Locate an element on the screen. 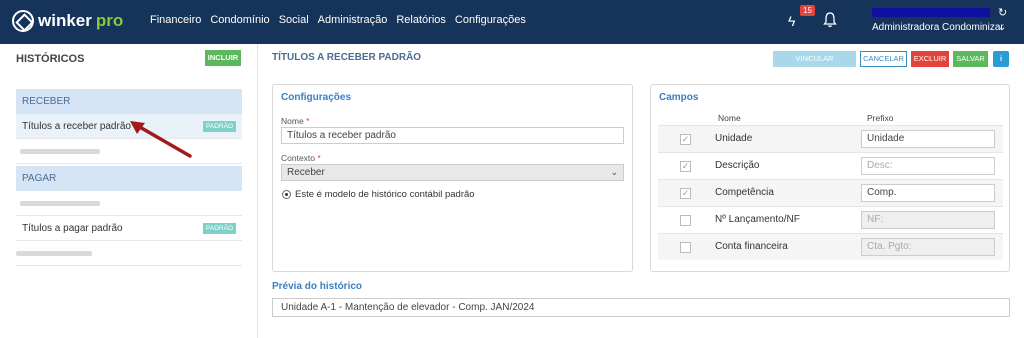 This screenshot has height=338, width=1024. contexto-select: Receber ⌄ is located at coordinates (452, 172).